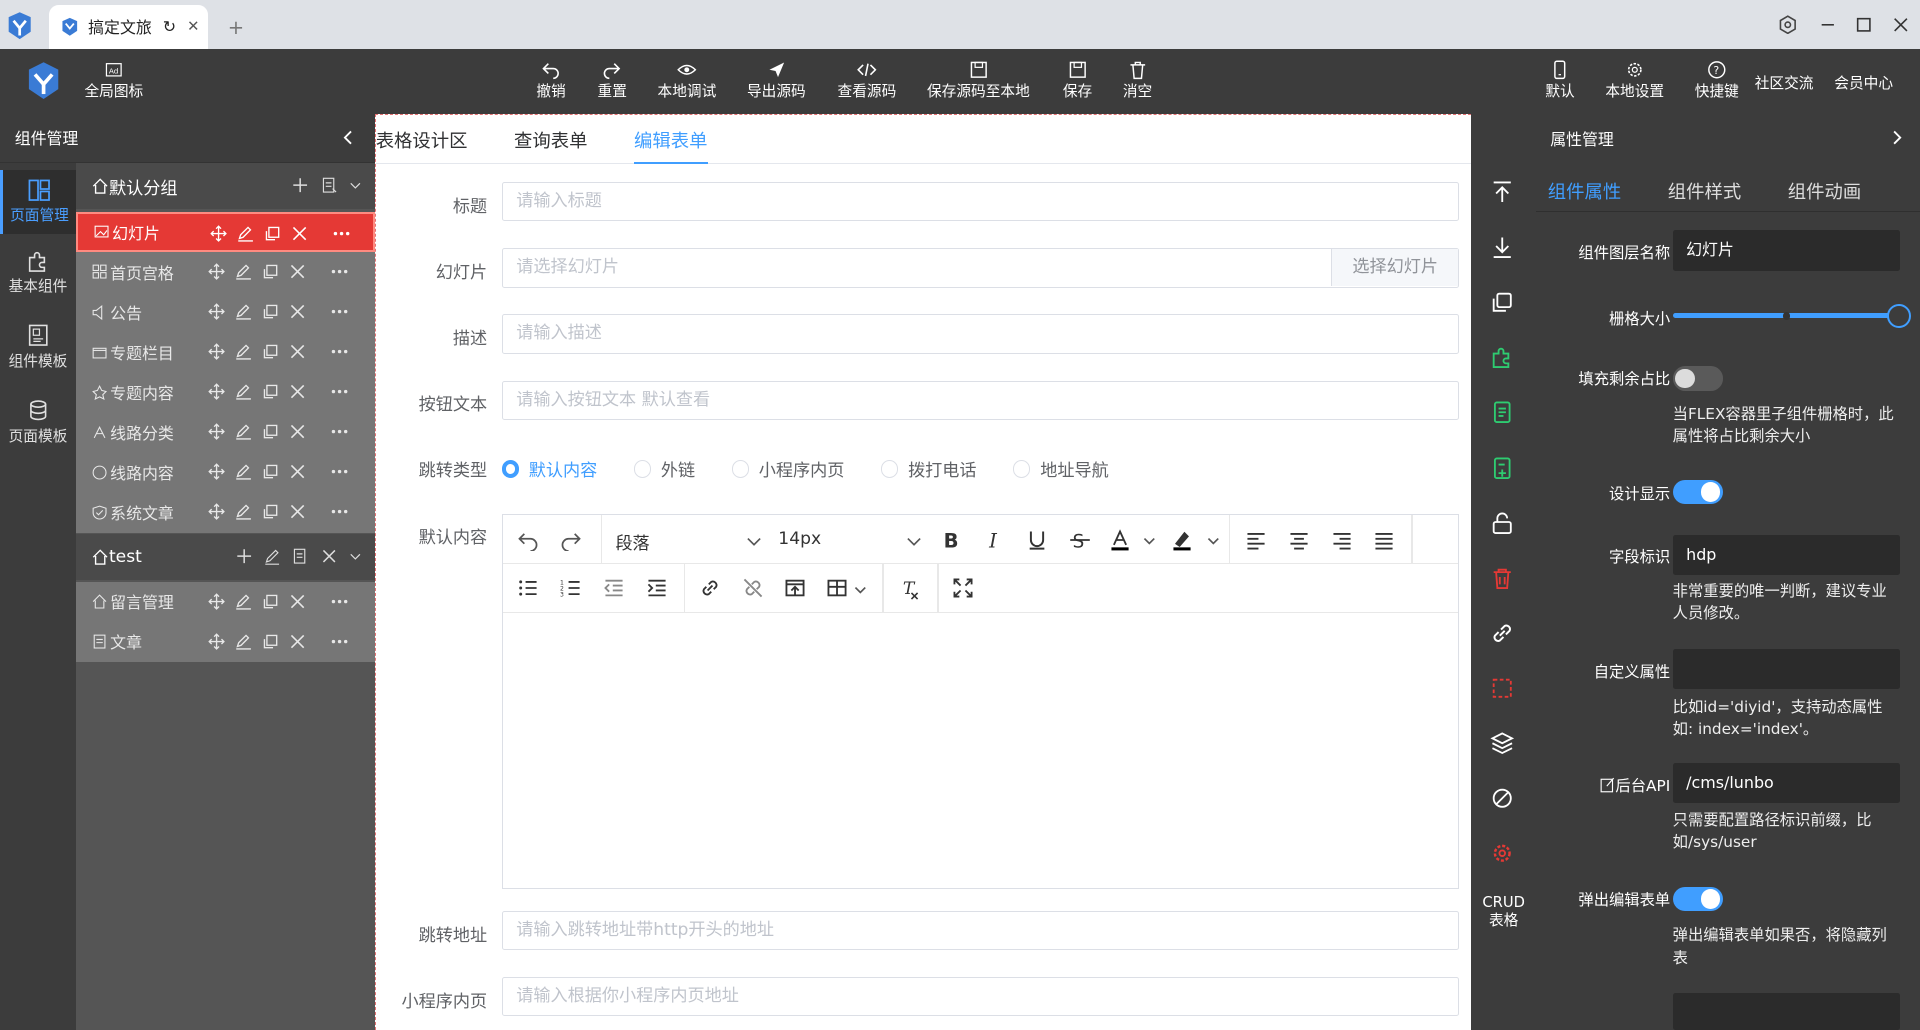 The width and height of the screenshot is (1920, 1030). I want to click on clear-button: 消空, so click(1137, 84).